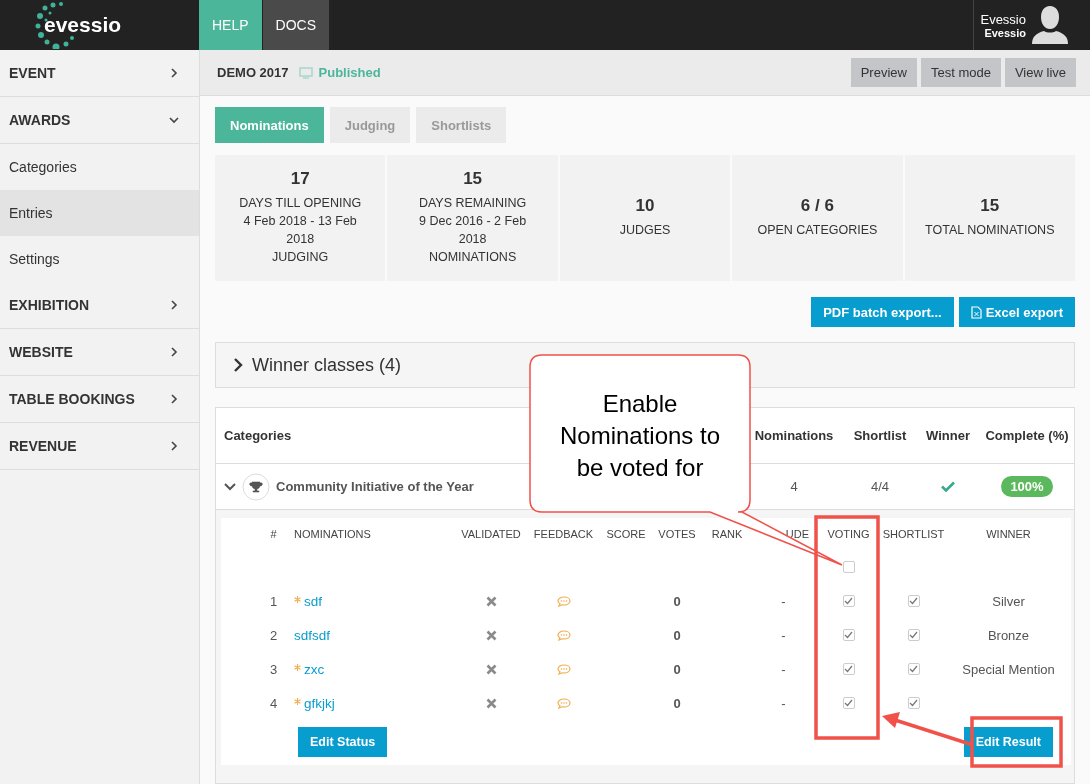 The image size is (1090, 784). What do you see at coordinates (727, 534) in the screenshot?
I see `column-header: RANK` at bounding box center [727, 534].